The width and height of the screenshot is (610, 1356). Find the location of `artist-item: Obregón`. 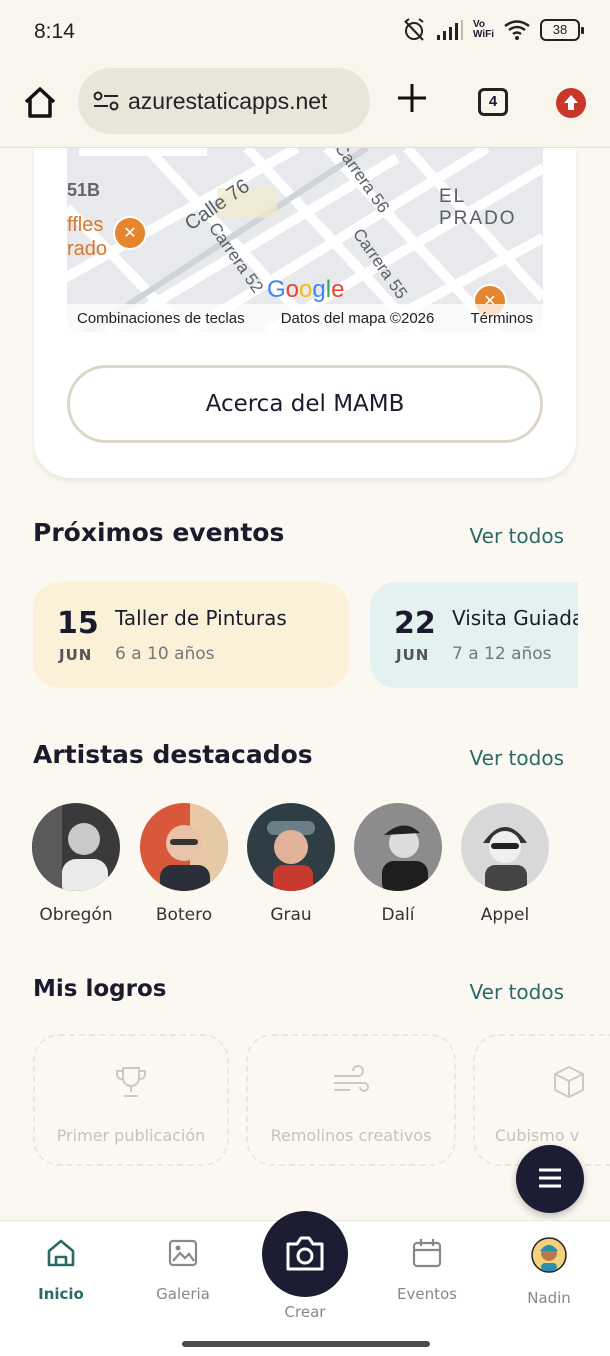

artist-item: Obregón is located at coordinates (76, 864).